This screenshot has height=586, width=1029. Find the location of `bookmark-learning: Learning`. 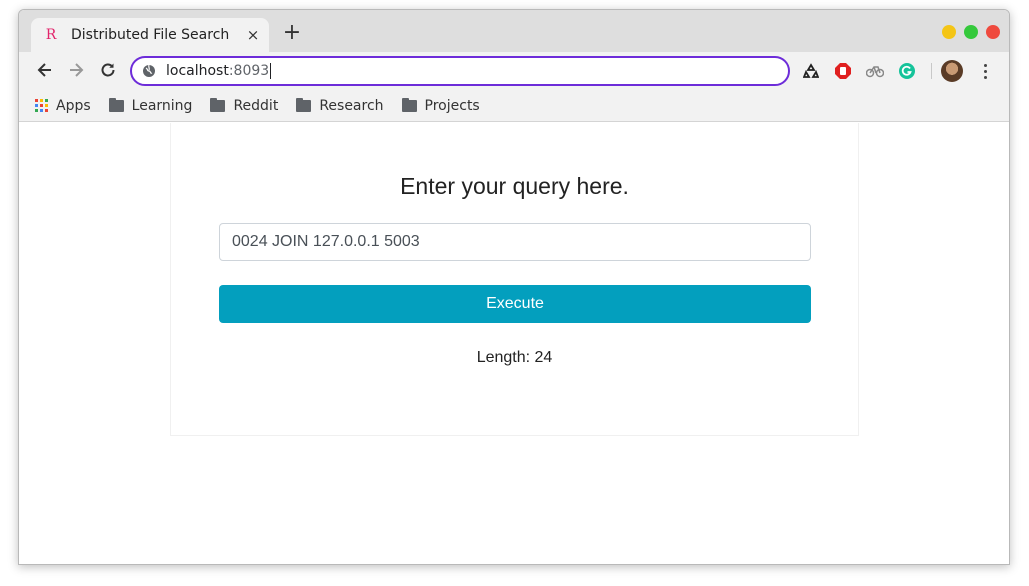

bookmark-learning: Learning is located at coordinates (150, 105).